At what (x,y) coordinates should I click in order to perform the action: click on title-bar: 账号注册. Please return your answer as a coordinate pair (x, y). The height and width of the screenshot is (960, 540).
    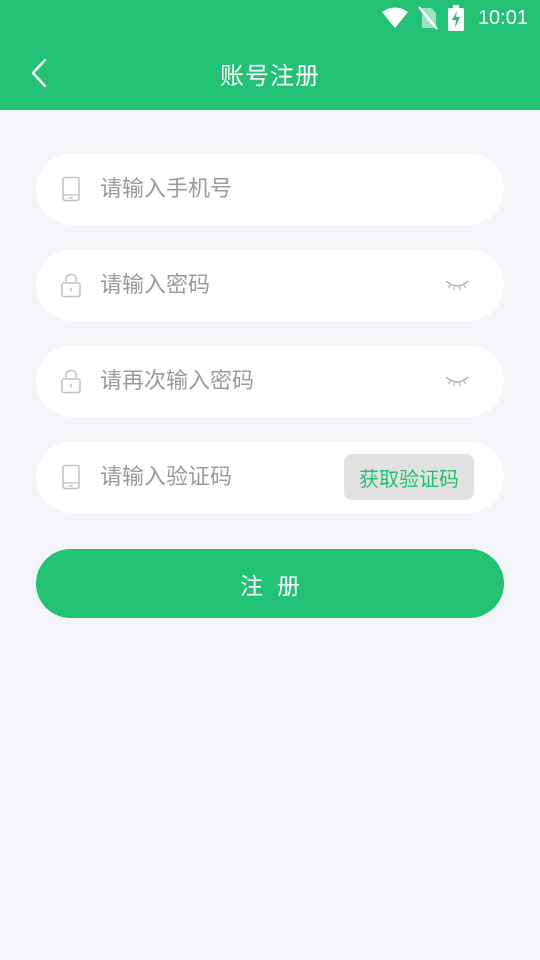
    Looking at the image, I should click on (270, 73).